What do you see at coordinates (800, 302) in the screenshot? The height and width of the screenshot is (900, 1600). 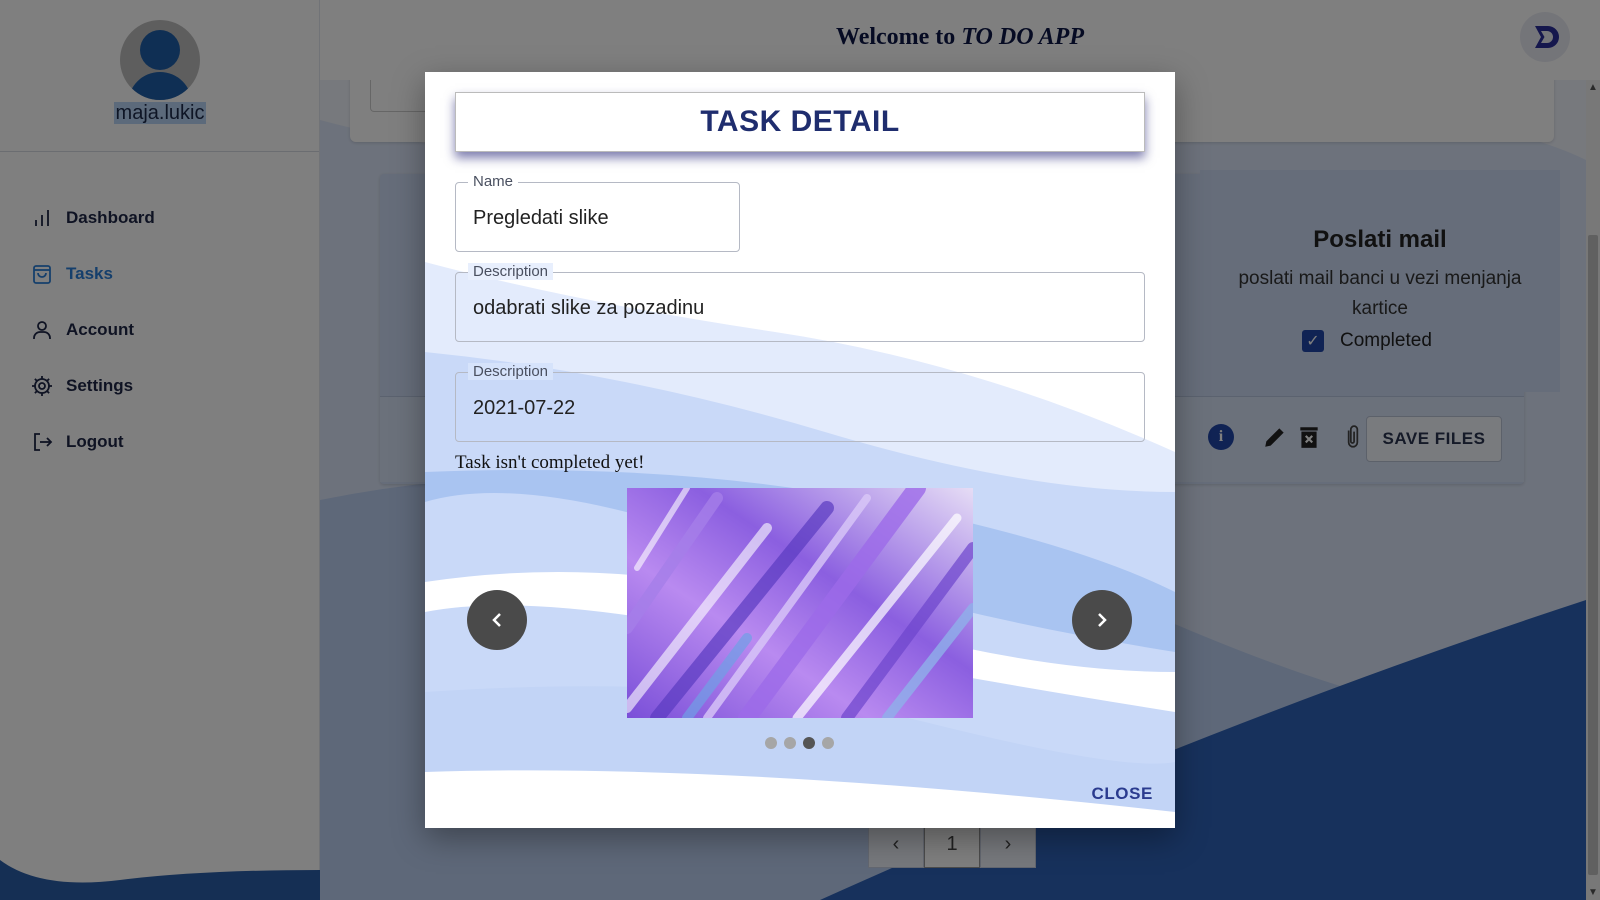 I see `description-field: Description odabrati slike za pozadinu` at bounding box center [800, 302].